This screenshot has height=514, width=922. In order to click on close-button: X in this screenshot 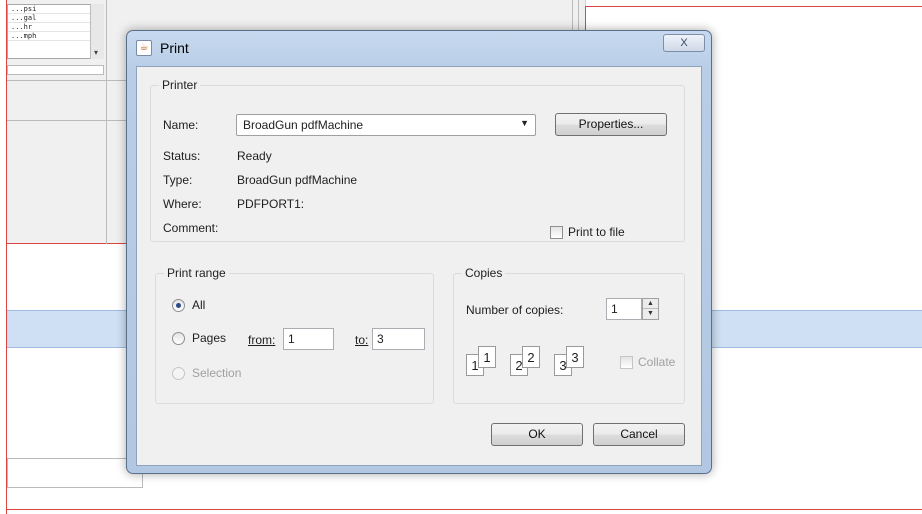, I will do `click(684, 43)`.